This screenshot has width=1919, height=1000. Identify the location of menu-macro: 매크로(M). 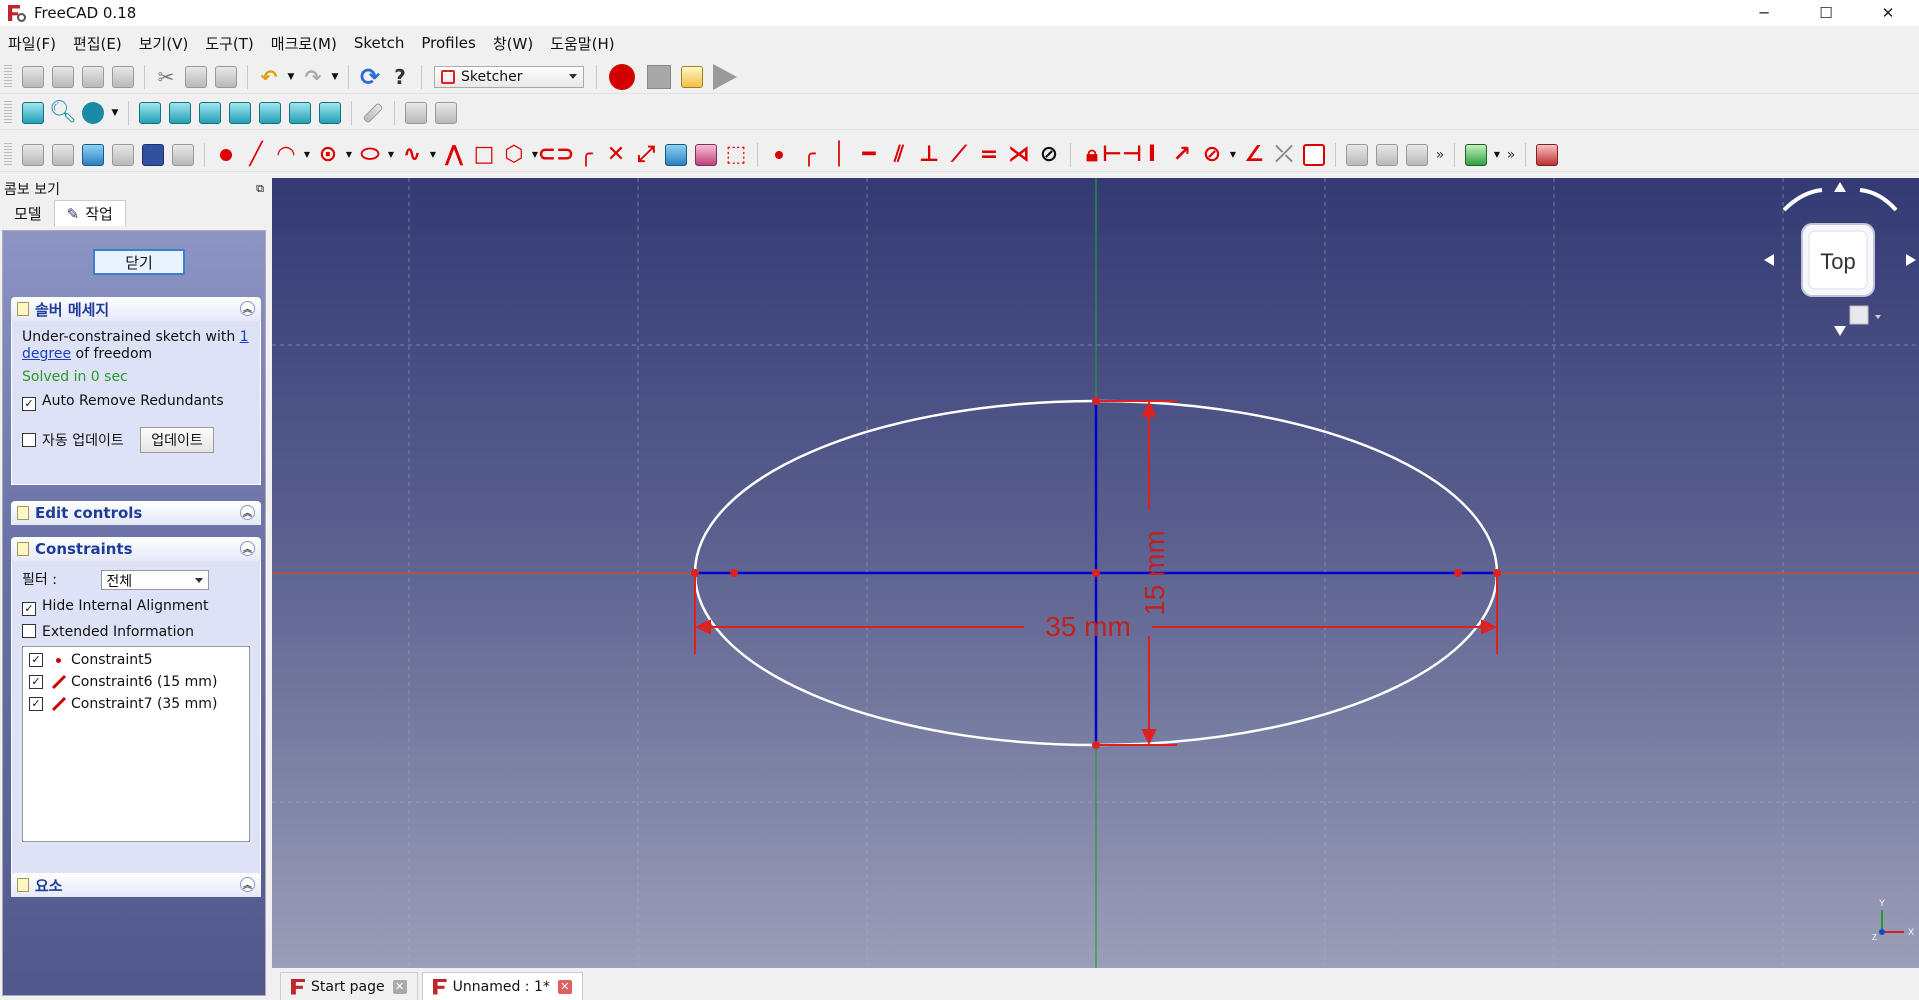
(304, 43).